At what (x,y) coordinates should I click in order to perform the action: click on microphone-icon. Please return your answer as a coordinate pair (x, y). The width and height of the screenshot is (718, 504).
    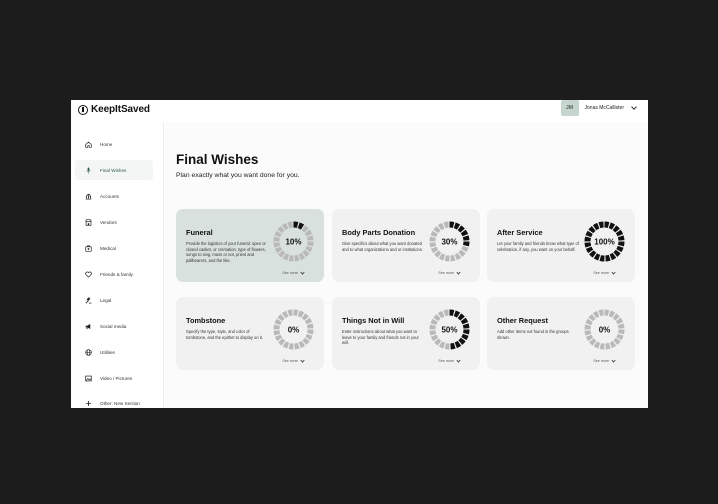
    Looking at the image, I should click on (88, 170).